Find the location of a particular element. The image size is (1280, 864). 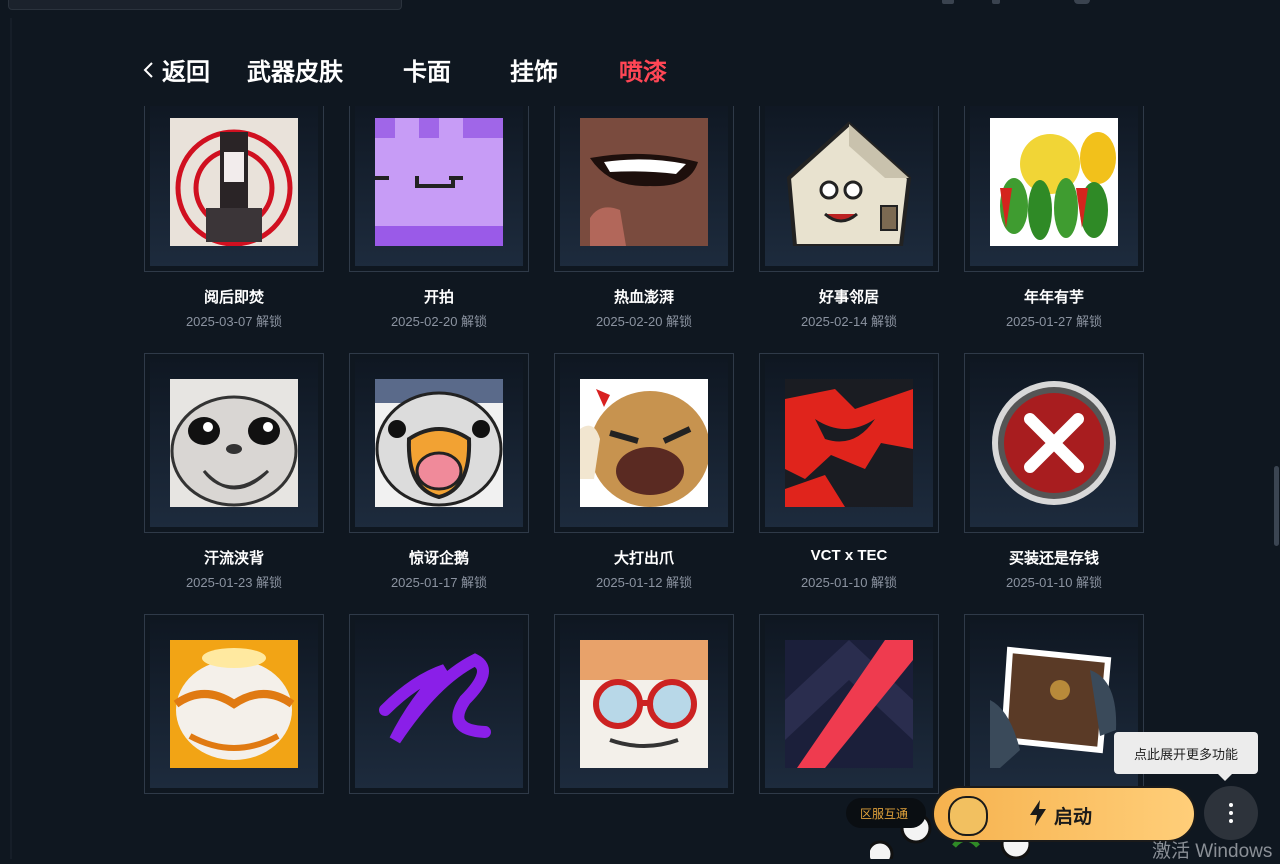

mascot-icon is located at coordinates (968, 816).